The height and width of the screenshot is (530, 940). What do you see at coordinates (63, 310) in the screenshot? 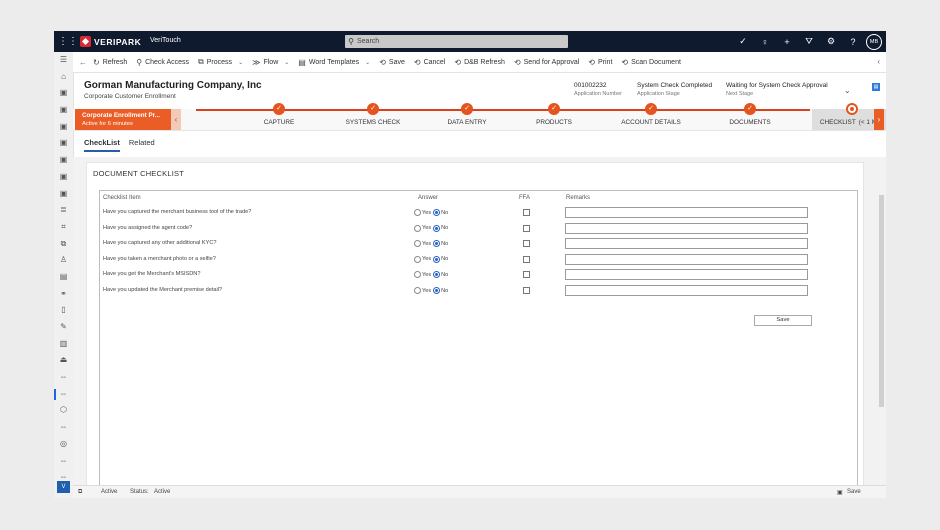
I see `nav-page-icon: ▯` at bounding box center [63, 310].